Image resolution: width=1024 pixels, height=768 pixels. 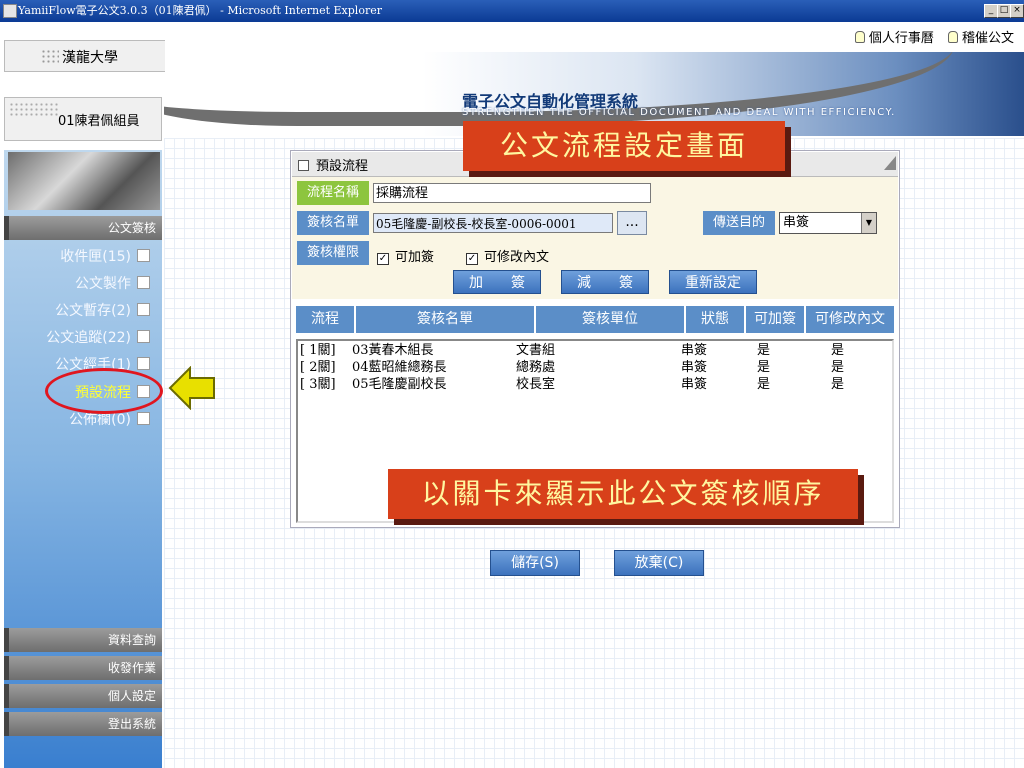 I want to click on sidebar-item-compose: 公文製作, so click(x=112, y=283).